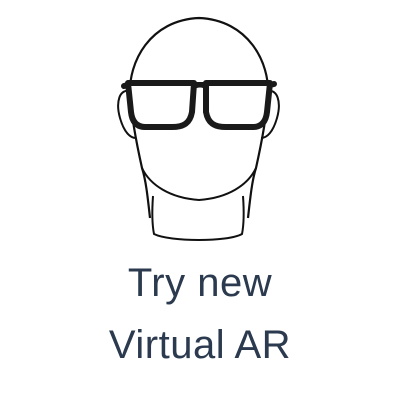 The image size is (400, 400). Describe the element at coordinates (200, 283) in the screenshot. I see `promo-line-1: Try new` at that location.